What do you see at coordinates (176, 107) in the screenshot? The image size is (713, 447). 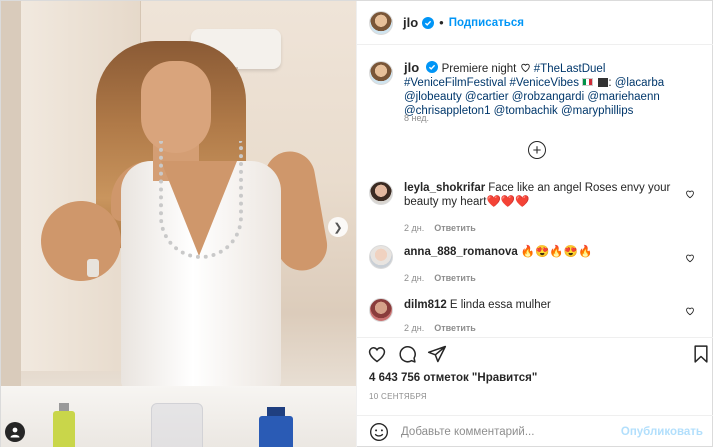 I see `photo-face` at bounding box center [176, 107].